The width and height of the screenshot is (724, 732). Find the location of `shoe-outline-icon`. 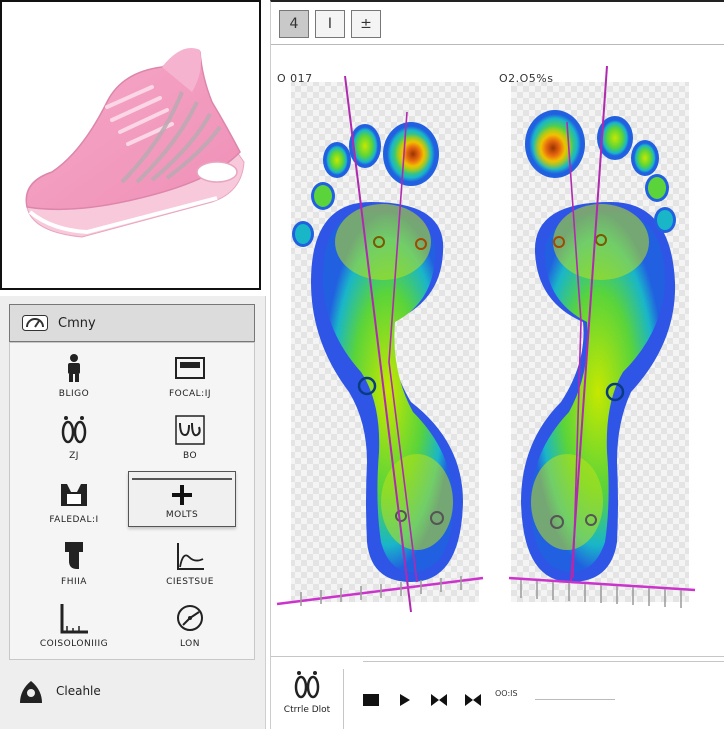

shoe-outline-icon is located at coordinates (74, 495).